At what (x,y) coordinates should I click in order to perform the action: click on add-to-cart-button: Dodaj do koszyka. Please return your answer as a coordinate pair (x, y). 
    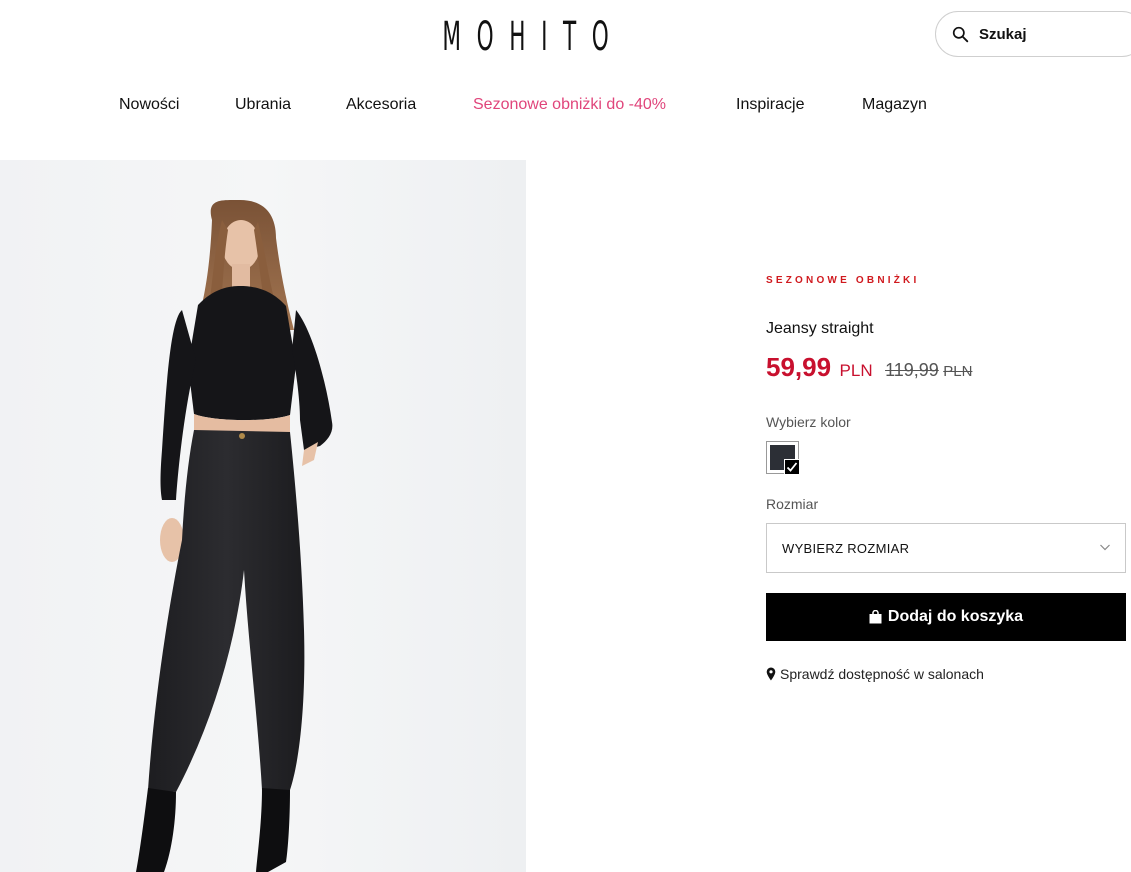
    Looking at the image, I should click on (946, 617).